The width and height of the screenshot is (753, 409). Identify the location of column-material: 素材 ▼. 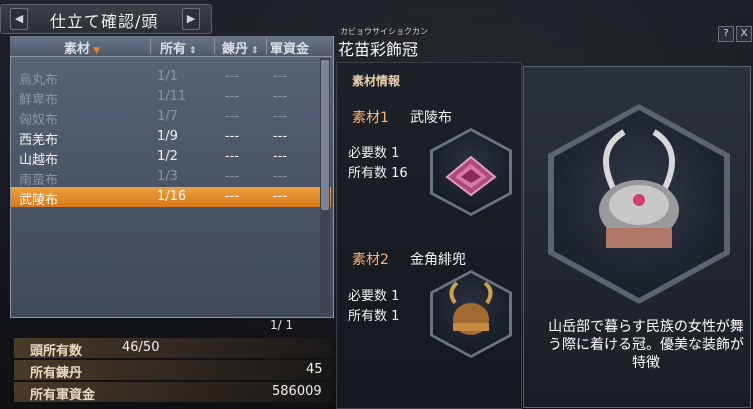
(82, 47).